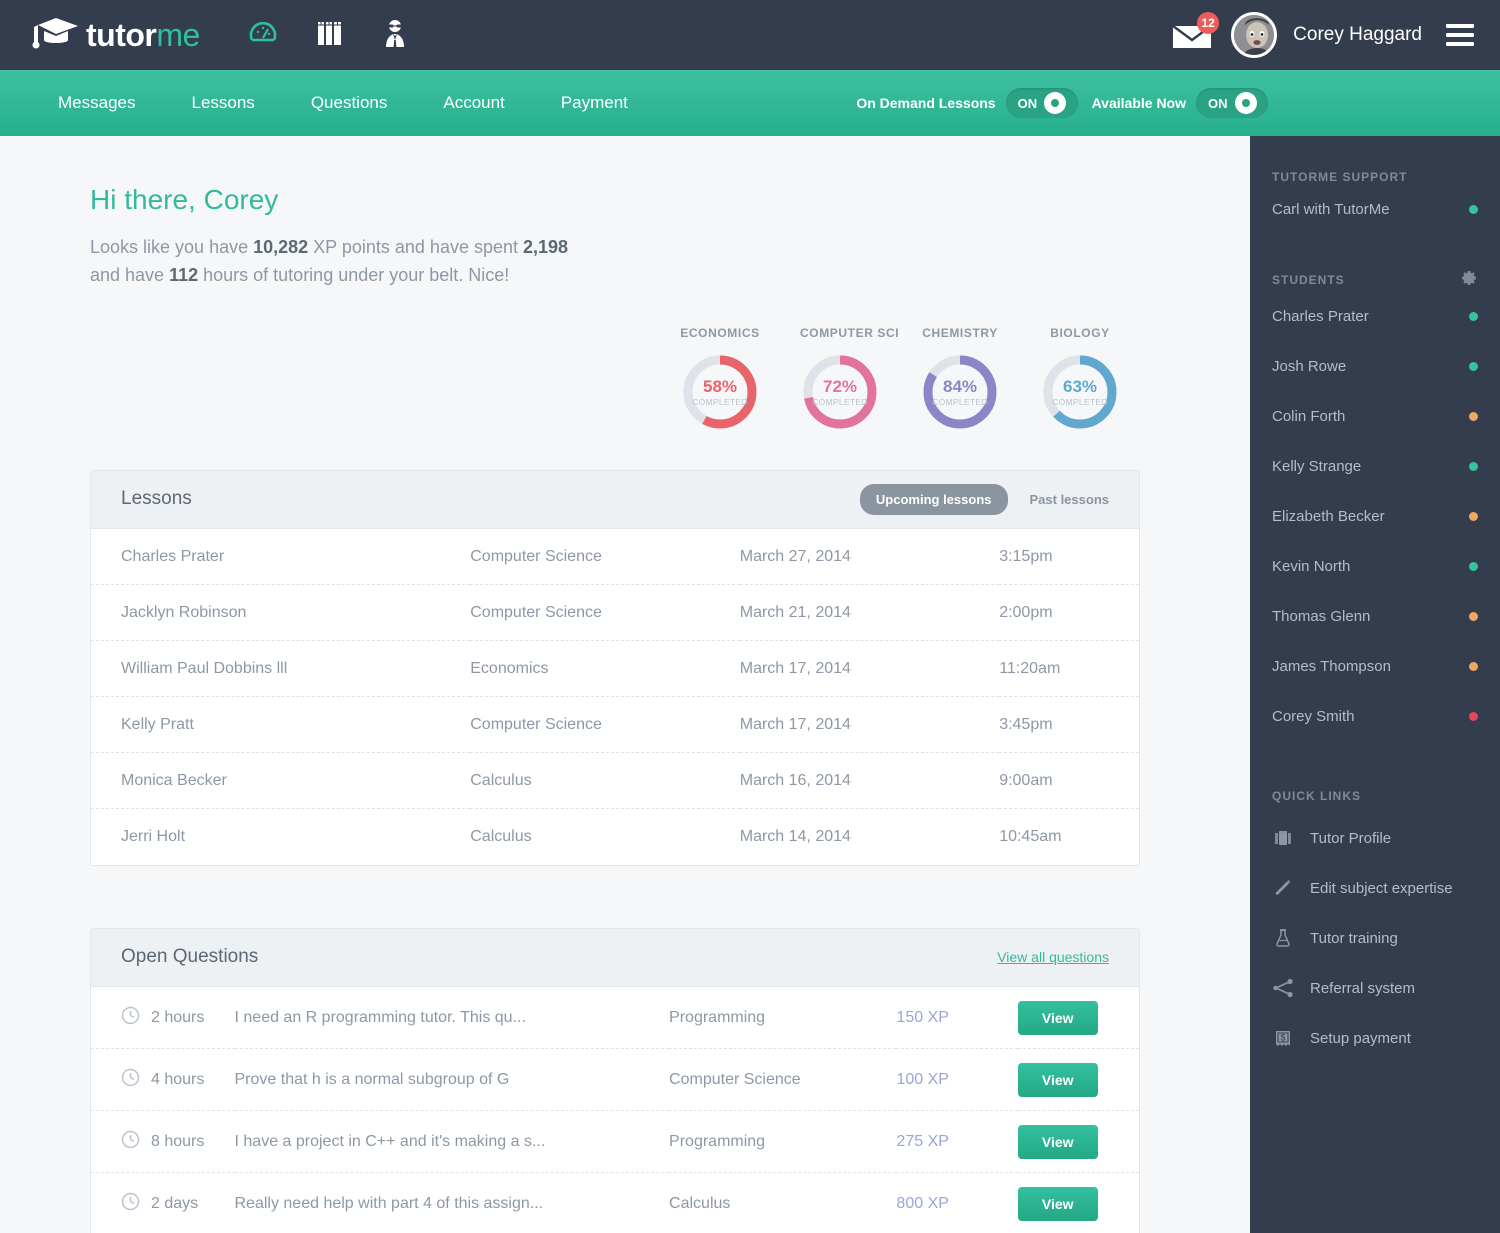 The height and width of the screenshot is (1233, 1500). I want to click on on-demand-lessons-label: On Demand Lessons, so click(926, 103).